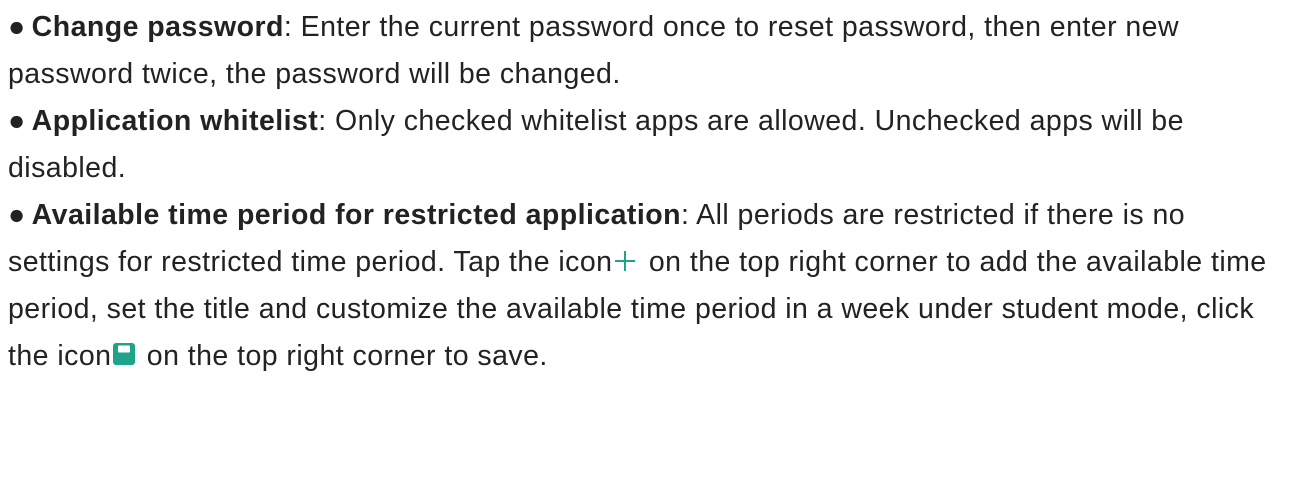 The height and width of the screenshot is (481, 1290). Describe the element at coordinates (175, 121) in the screenshot. I see `term-application-whitelist: Application whitelist` at that location.